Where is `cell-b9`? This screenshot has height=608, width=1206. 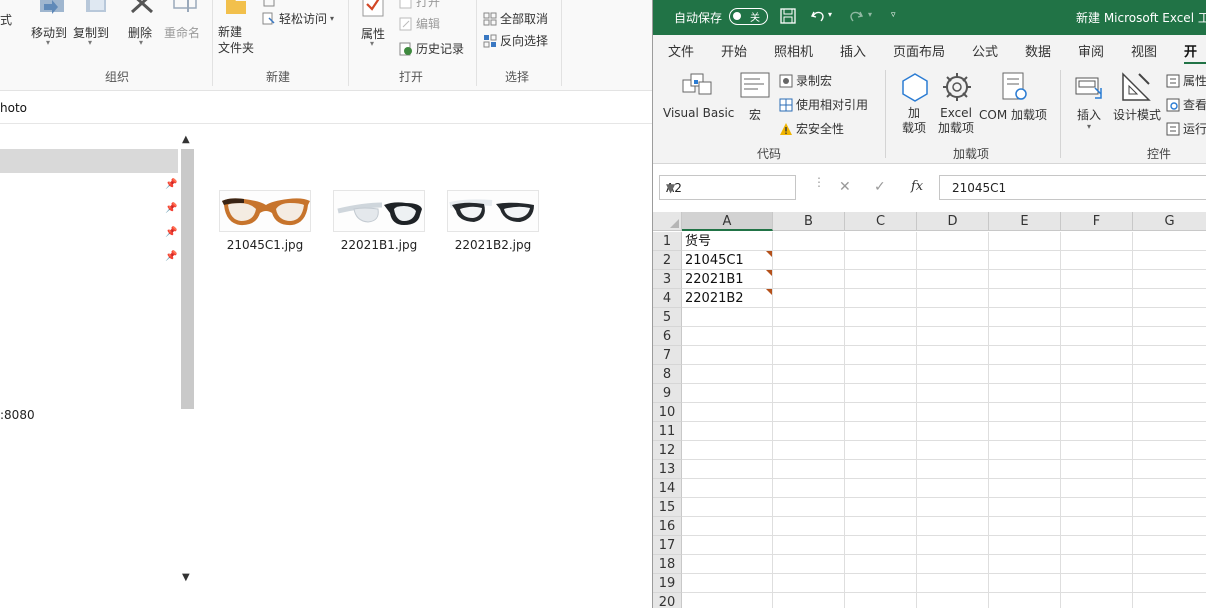 cell-b9 is located at coordinates (809, 393).